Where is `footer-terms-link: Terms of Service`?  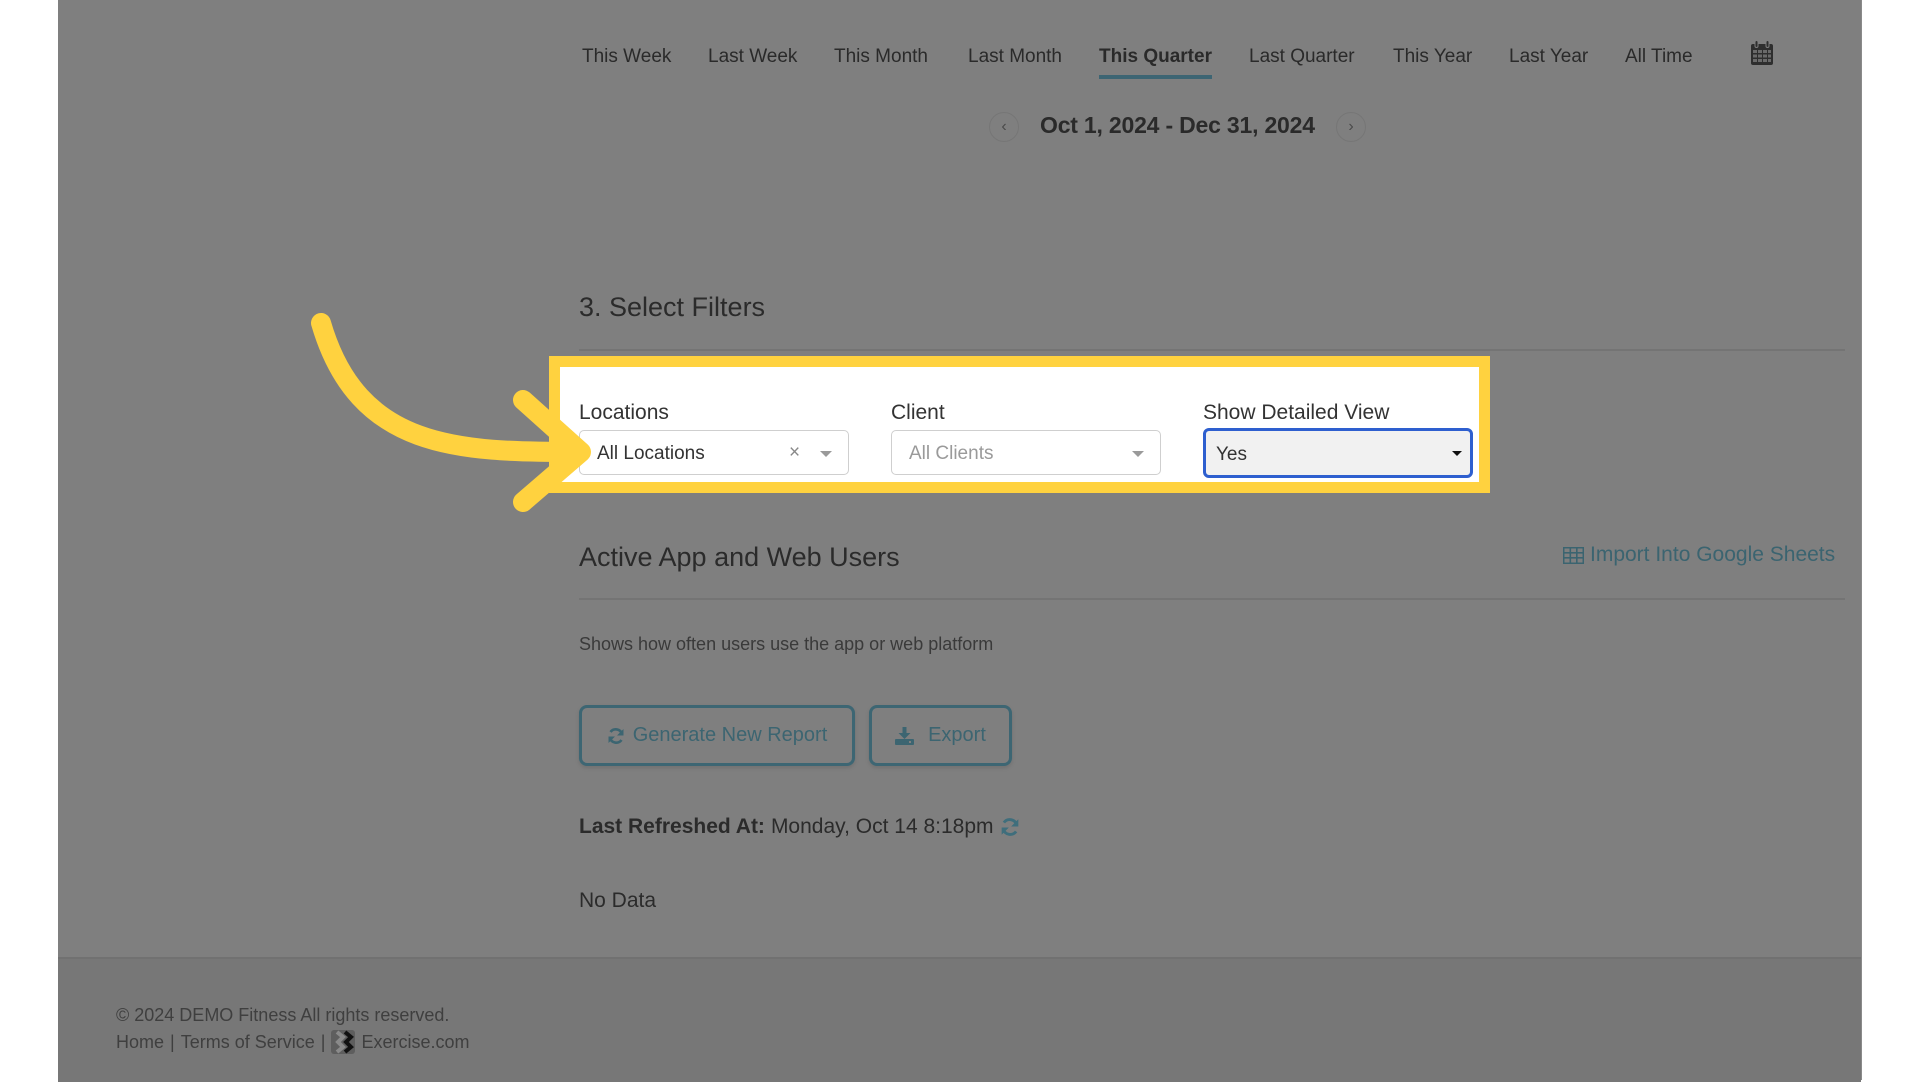
footer-terms-link: Terms of Service is located at coordinates (248, 1042).